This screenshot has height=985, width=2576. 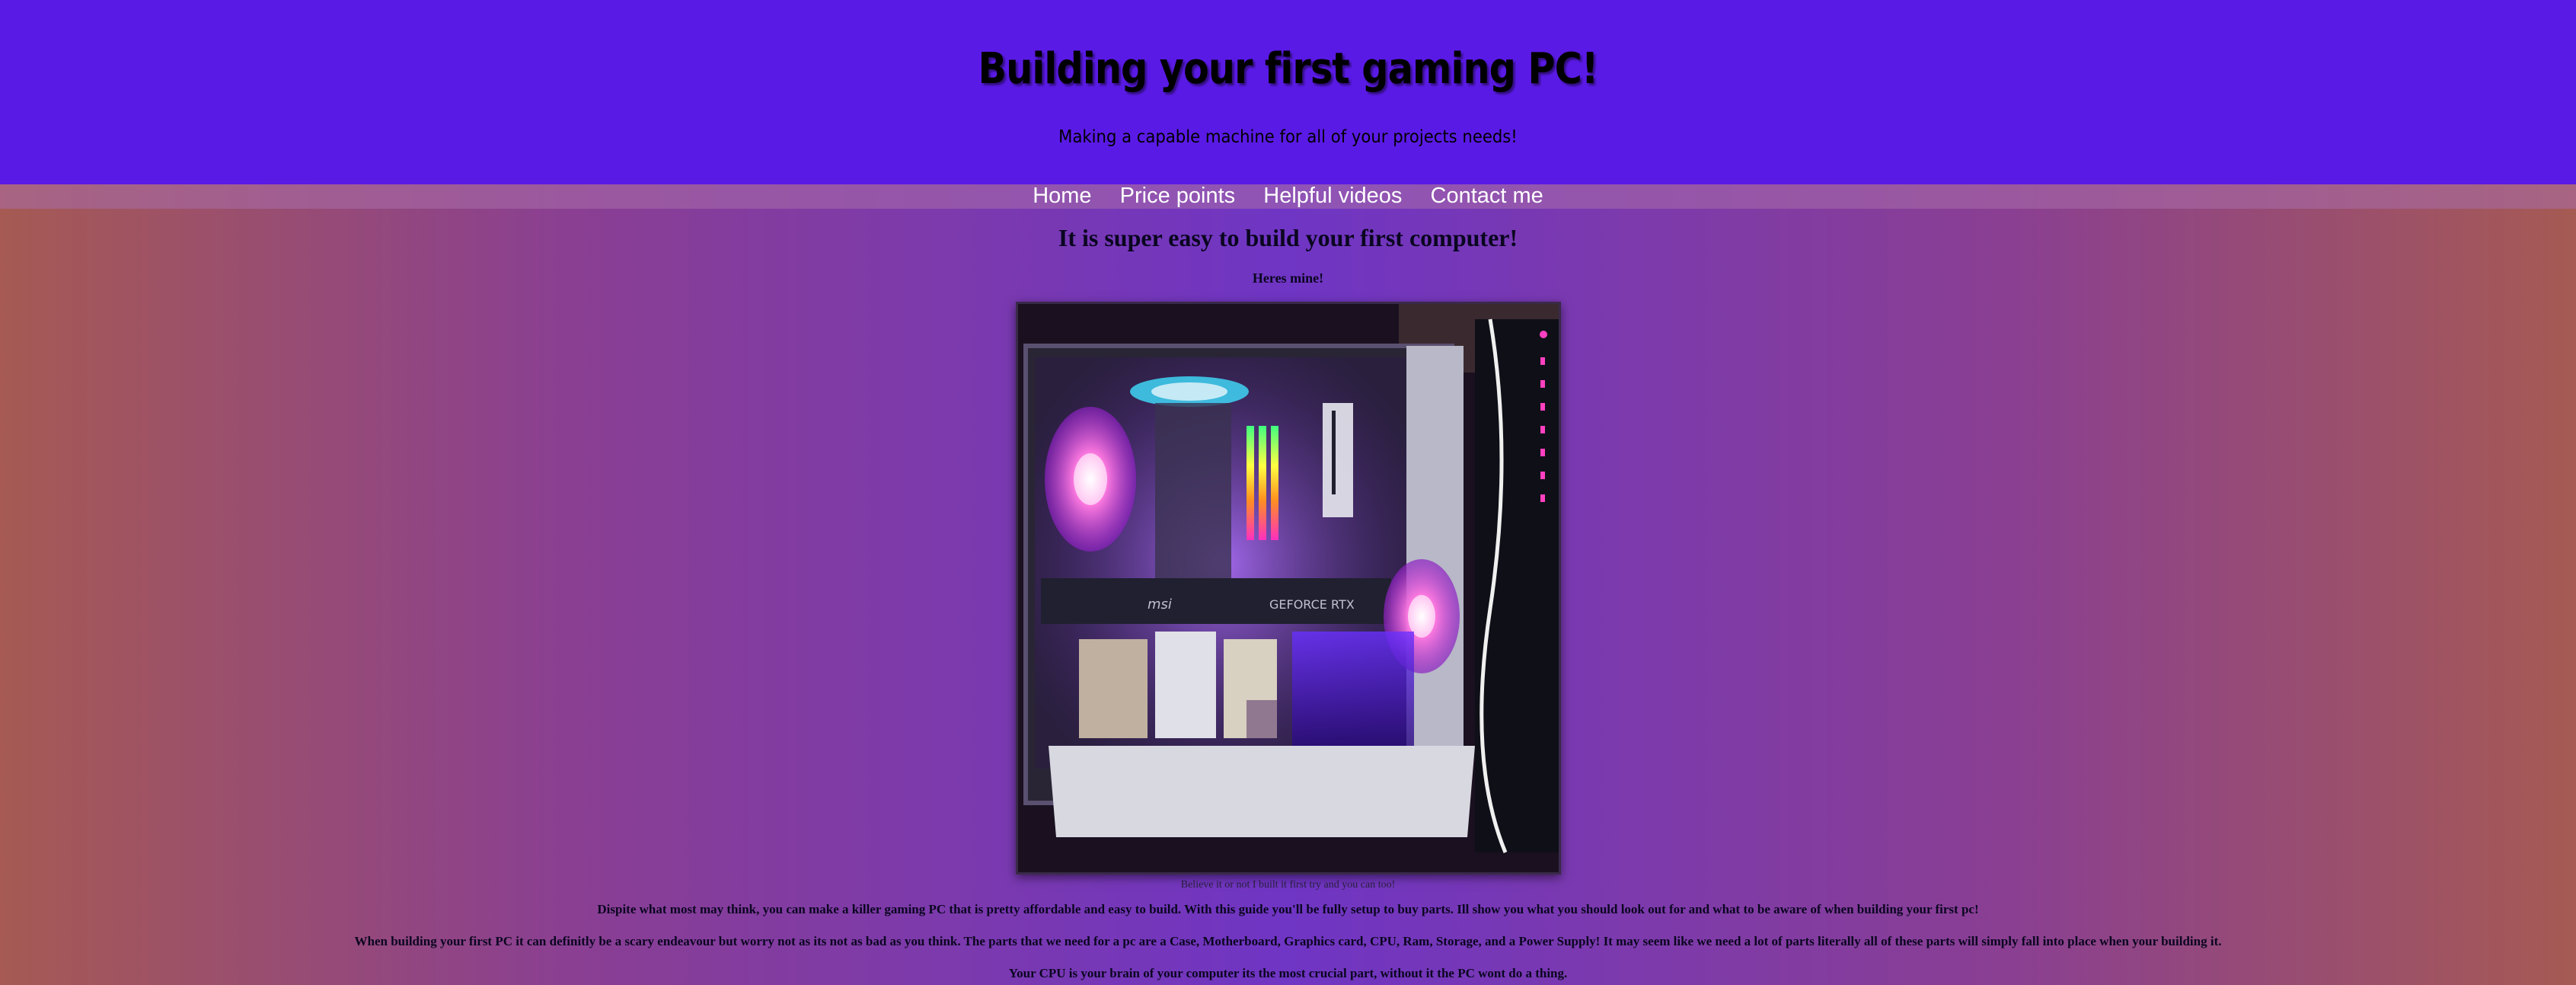 I want to click on pc-build-illustration: msi GEFORCE RTX, so click(x=1288, y=588).